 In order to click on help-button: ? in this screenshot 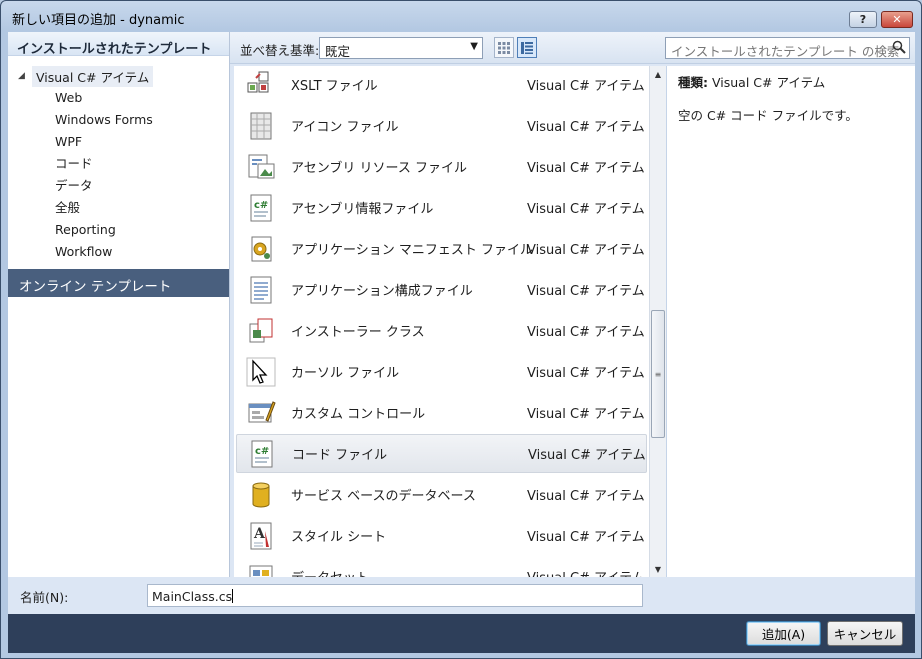, I will do `click(863, 19)`.